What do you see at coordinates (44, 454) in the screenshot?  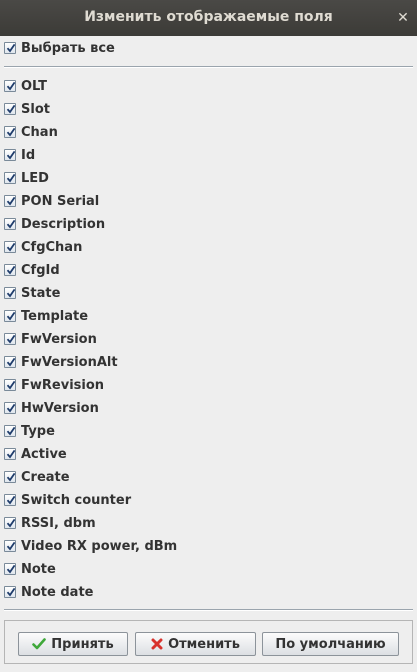 I see `field-label: Active` at bounding box center [44, 454].